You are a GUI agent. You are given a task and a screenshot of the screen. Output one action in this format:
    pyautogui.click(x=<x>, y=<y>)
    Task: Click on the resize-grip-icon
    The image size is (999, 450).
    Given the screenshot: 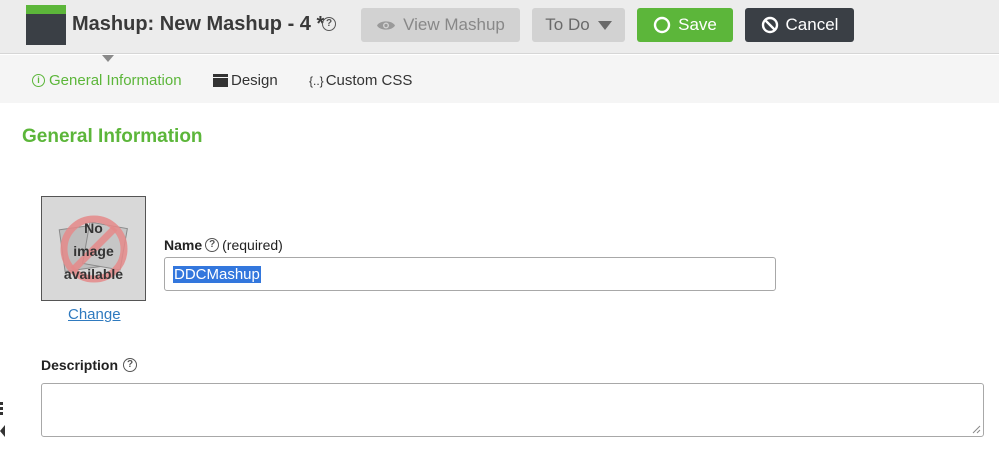 What is the action you would take?
    pyautogui.click(x=976, y=429)
    